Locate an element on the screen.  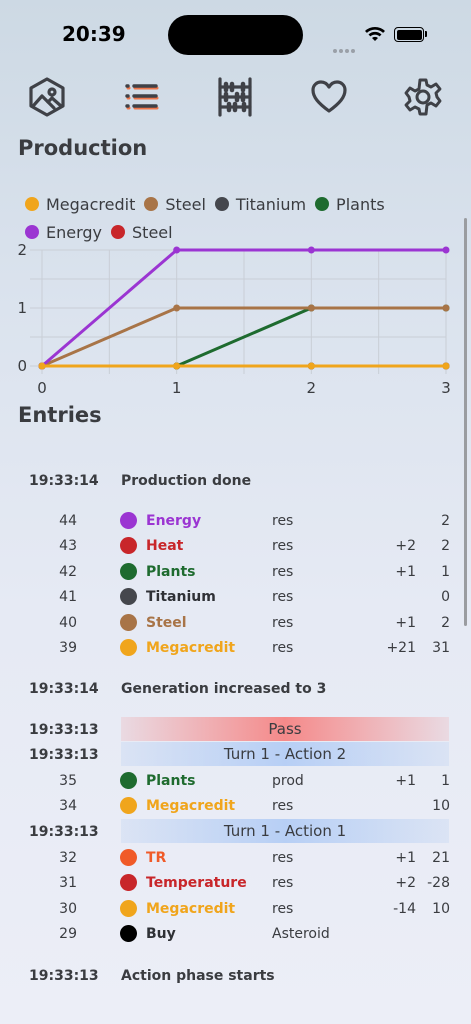
log-event-row: 19:33:13 Action phase starts is located at coordinates (235, 975).